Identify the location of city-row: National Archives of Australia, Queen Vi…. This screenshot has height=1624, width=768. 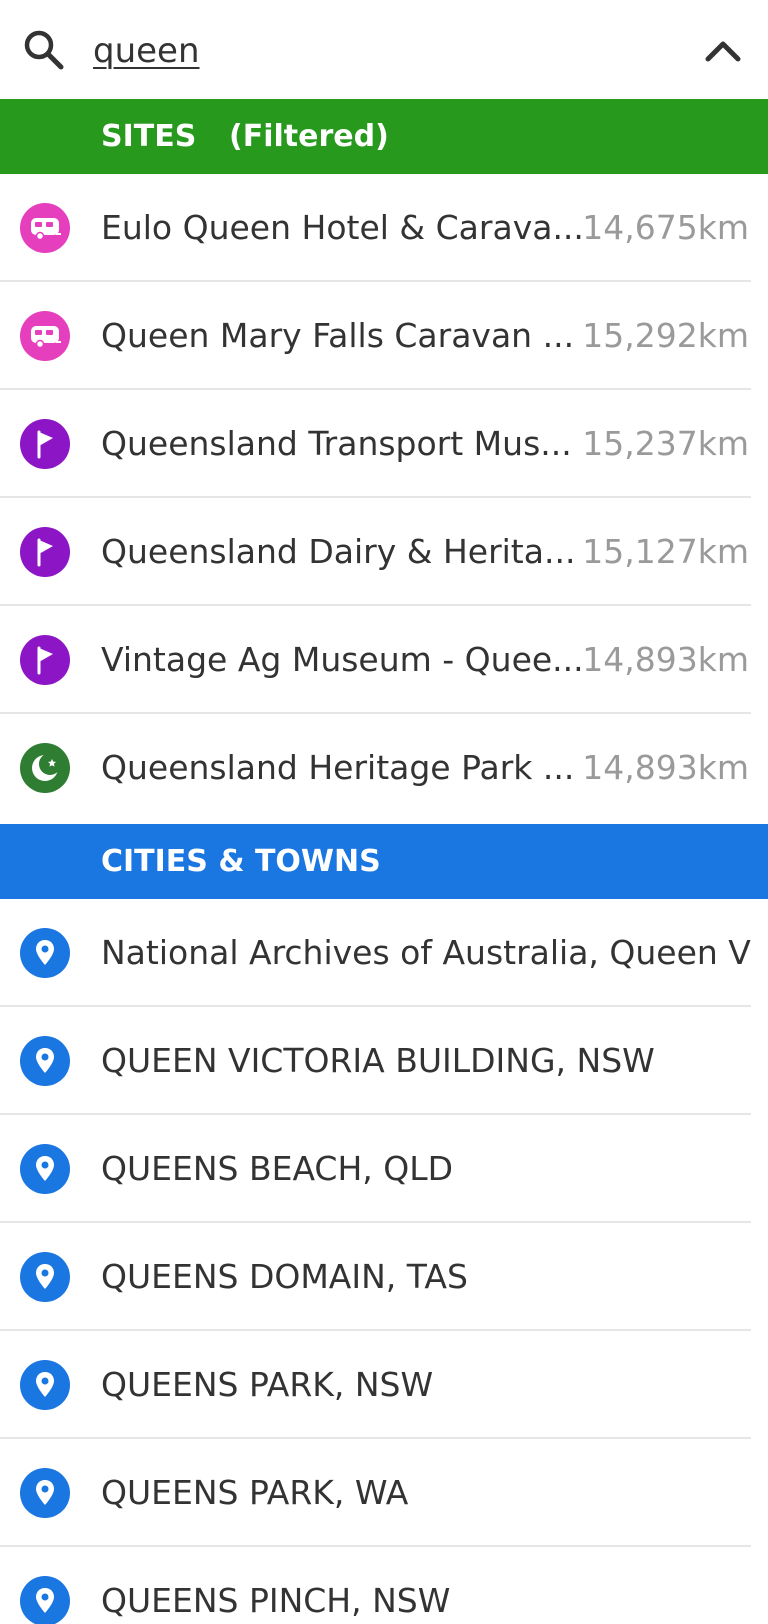
(384, 953).